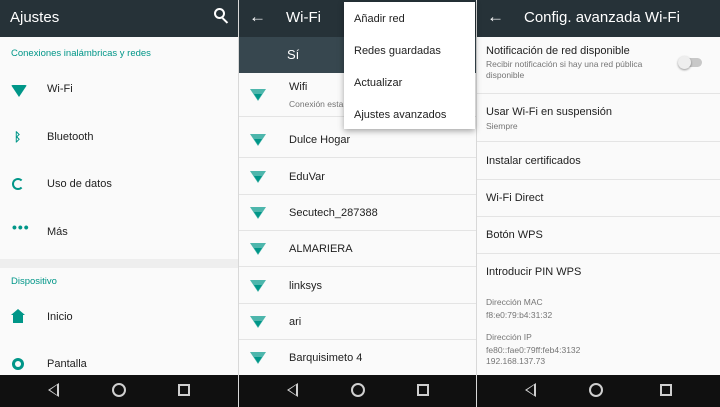 The image size is (720, 407). I want to click on network-name: ALMARIERA, so click(321, 249).